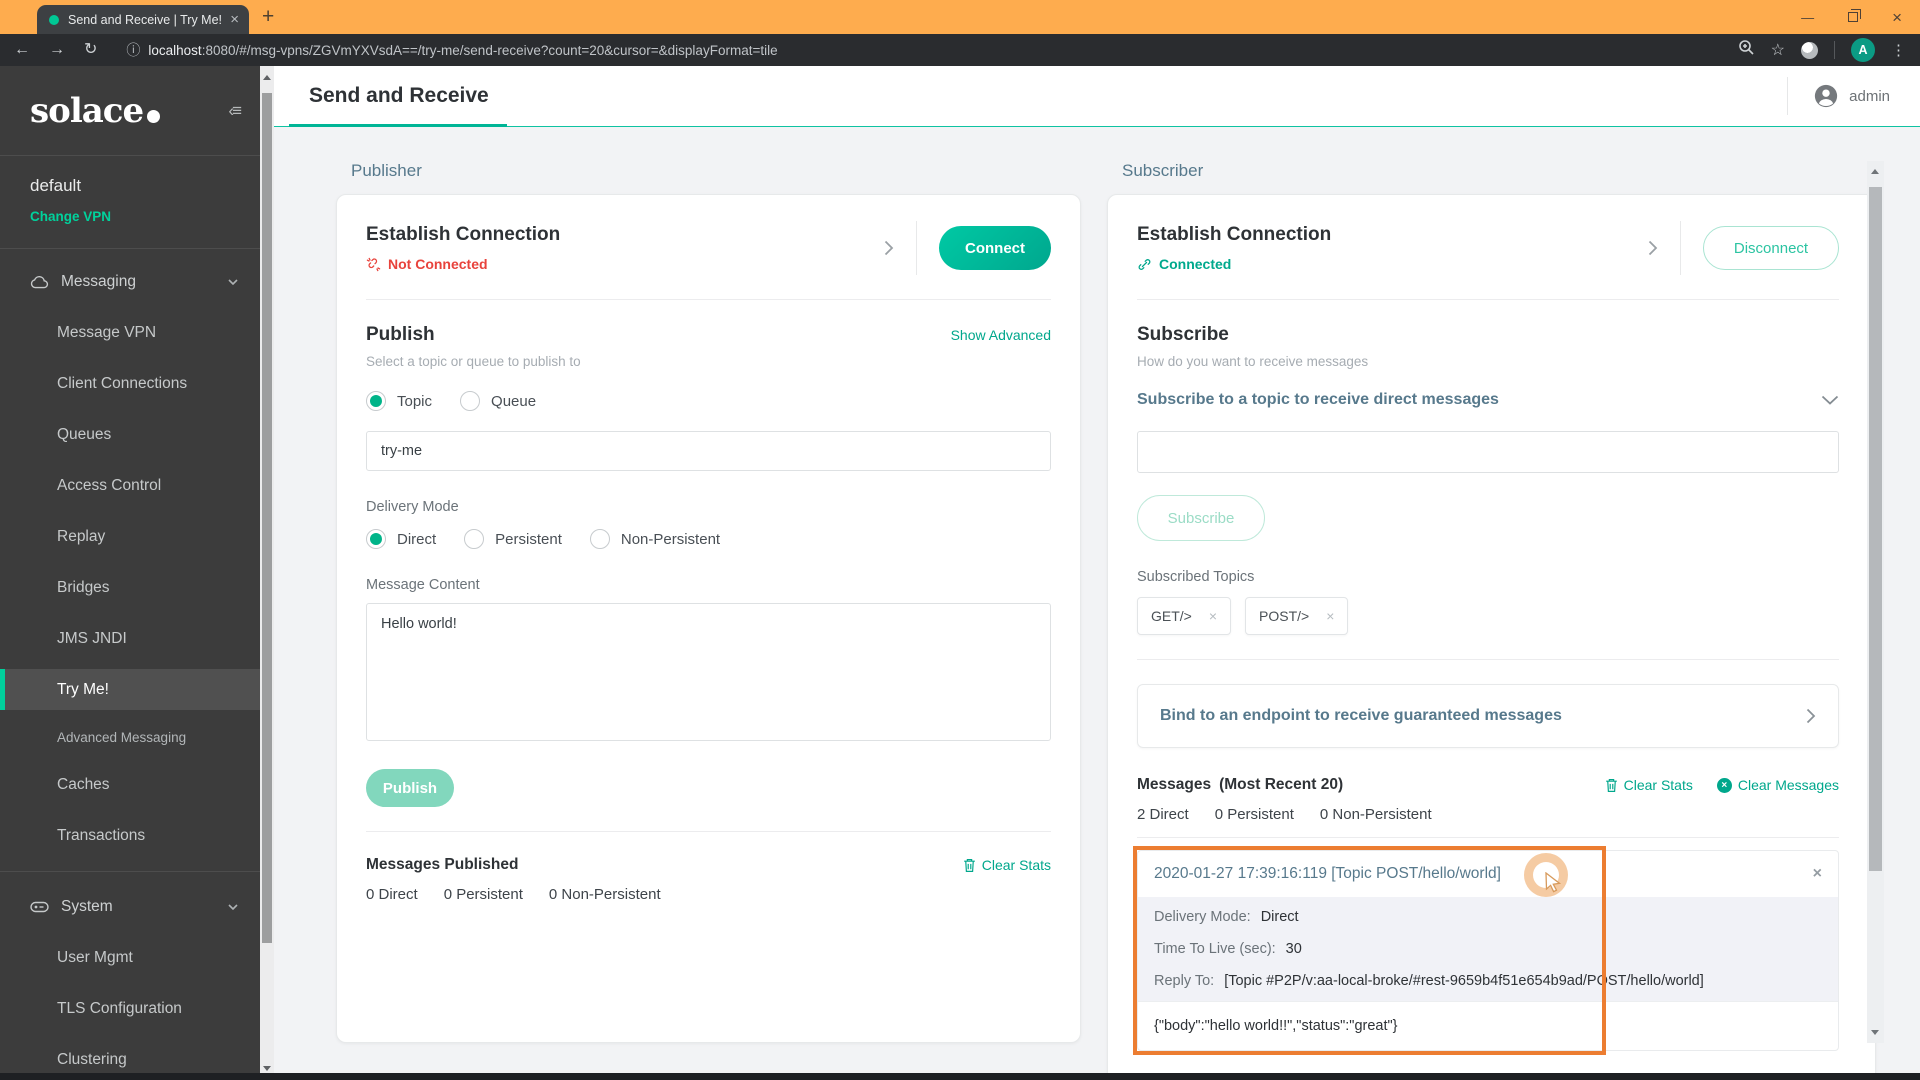 This screenshot has width=1920, height=1080. I want to click on sidebar-item-jms-jndi: JMS JNDI, so click(130, 638).